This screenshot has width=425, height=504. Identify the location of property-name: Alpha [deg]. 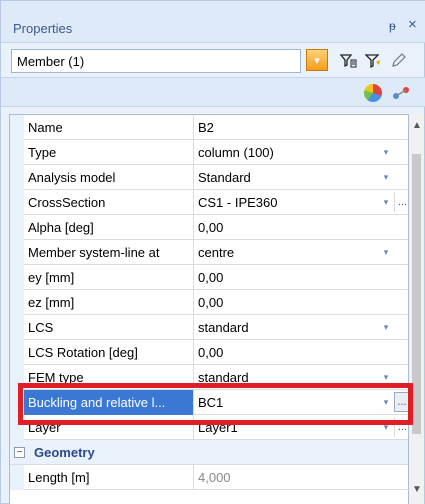
(109, 227).